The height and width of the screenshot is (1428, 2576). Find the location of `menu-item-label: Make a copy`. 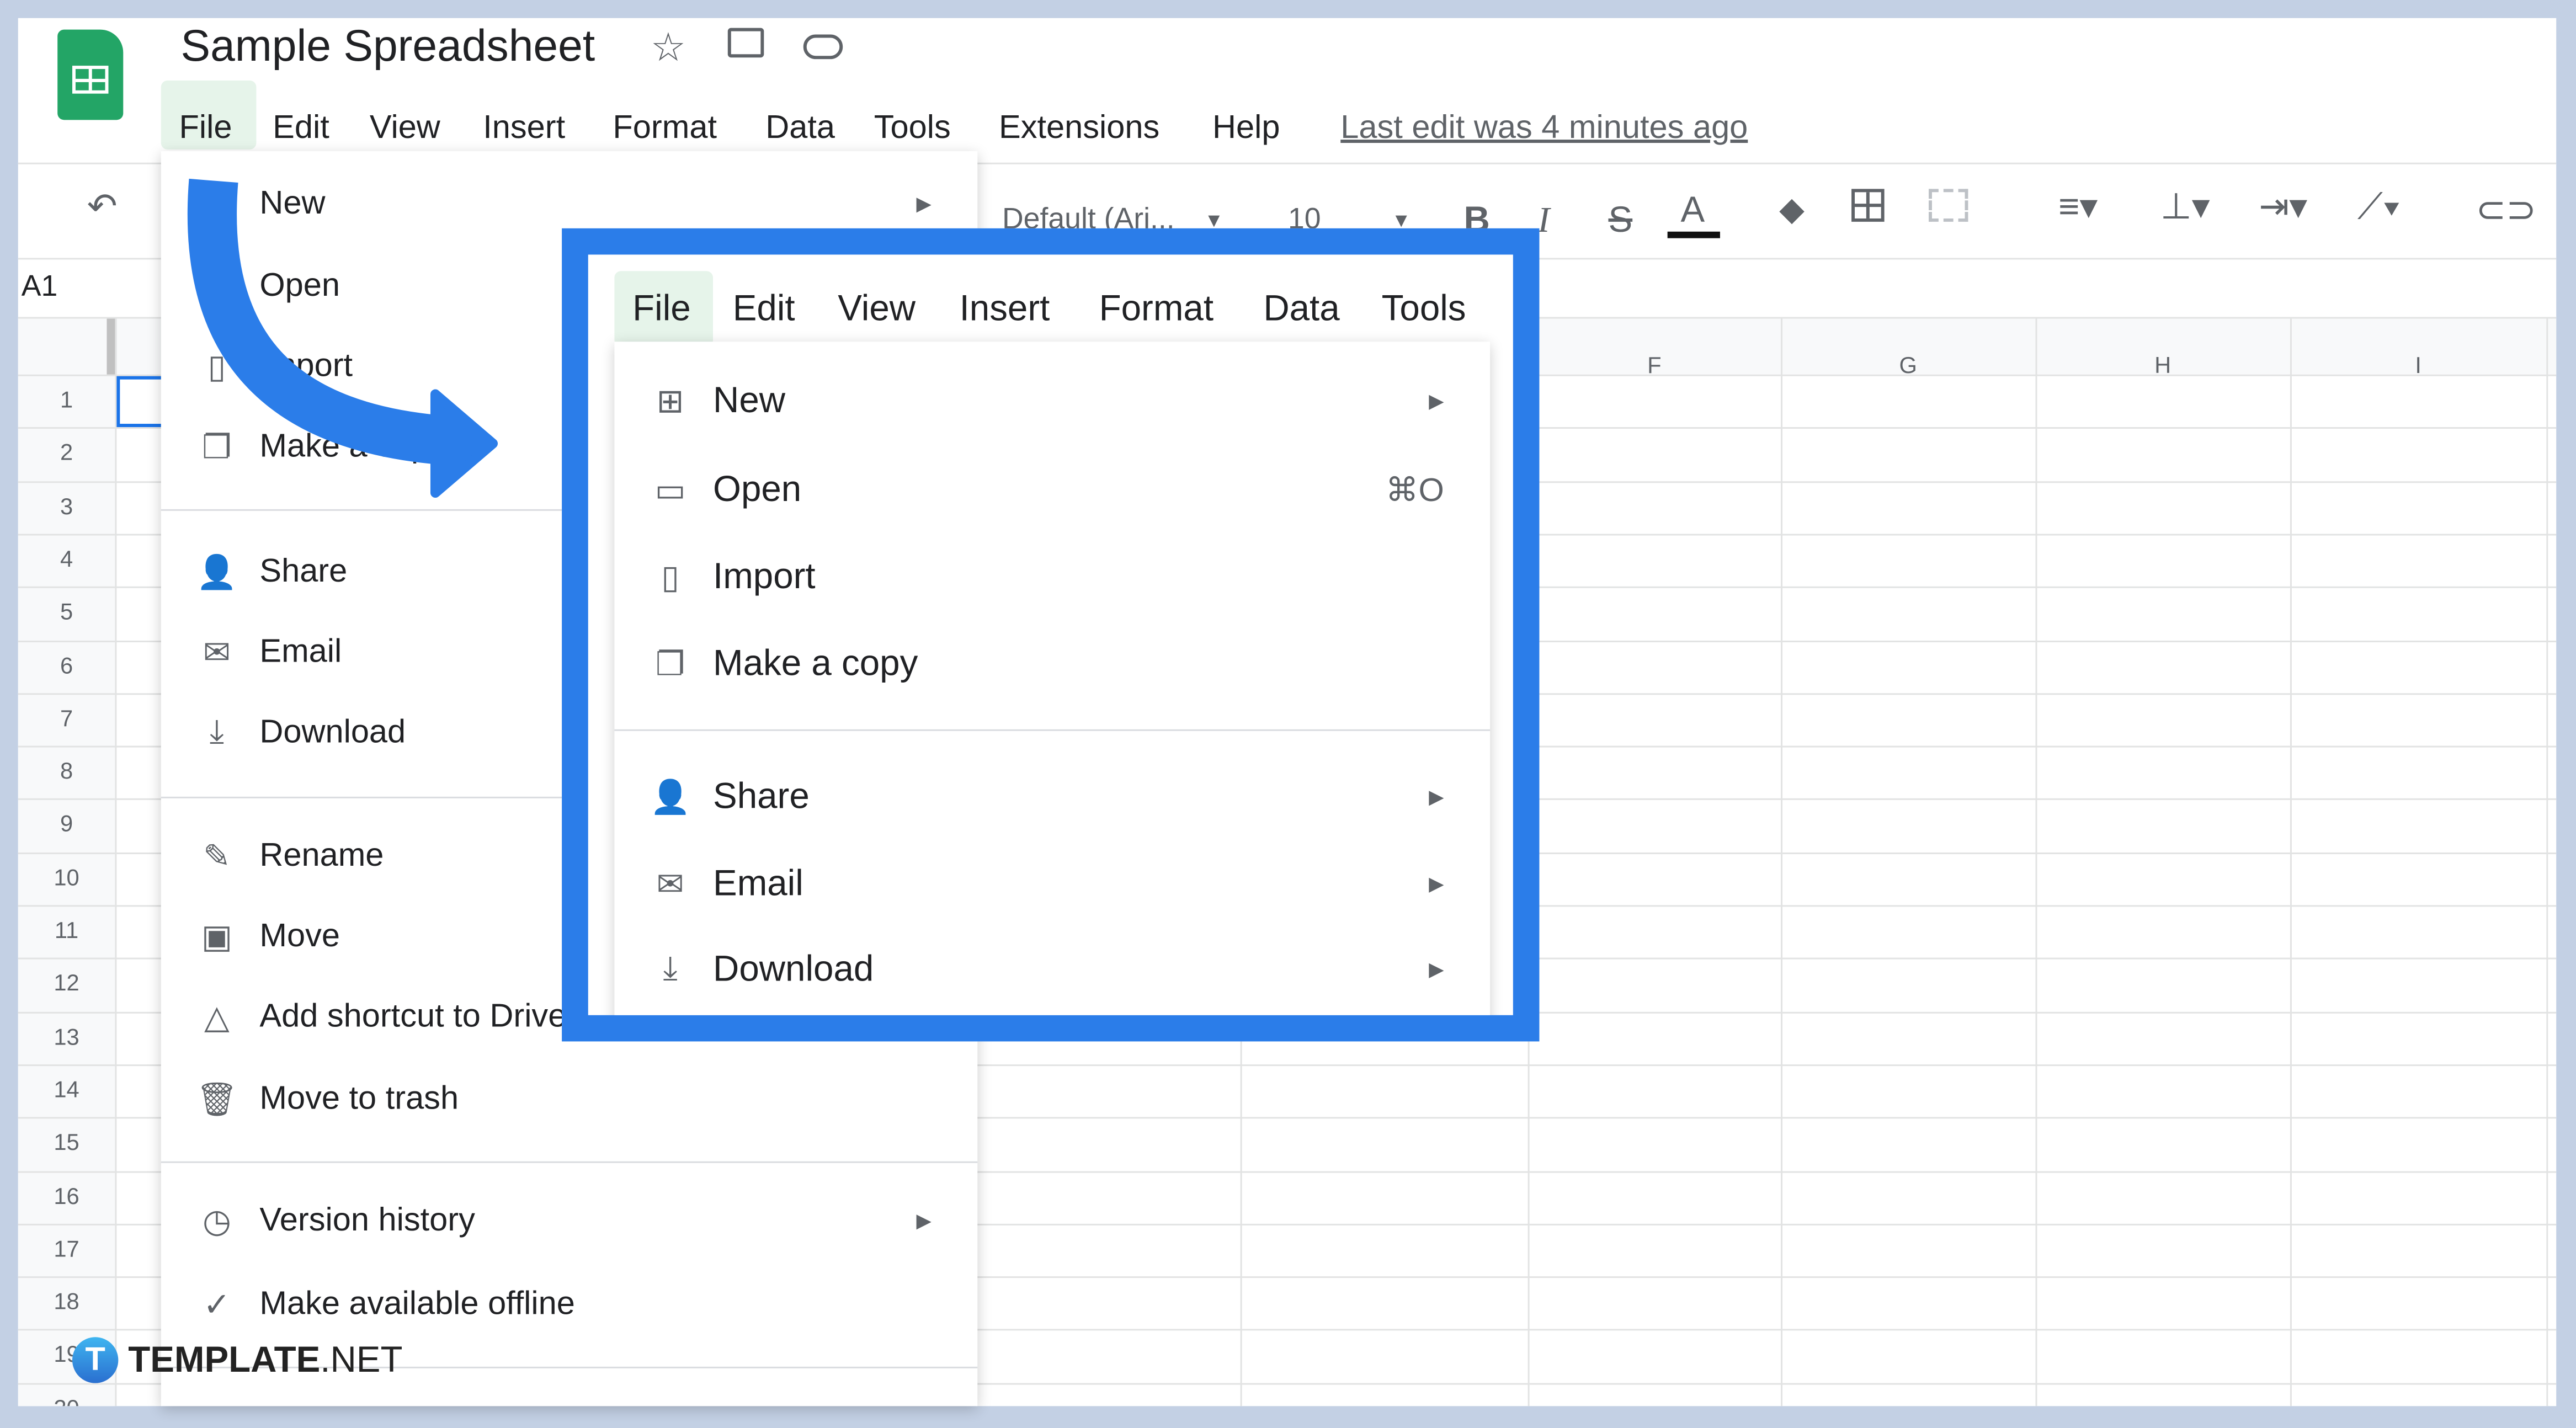

menu-item-label: Make a copy is located at coordinates (815, 663).